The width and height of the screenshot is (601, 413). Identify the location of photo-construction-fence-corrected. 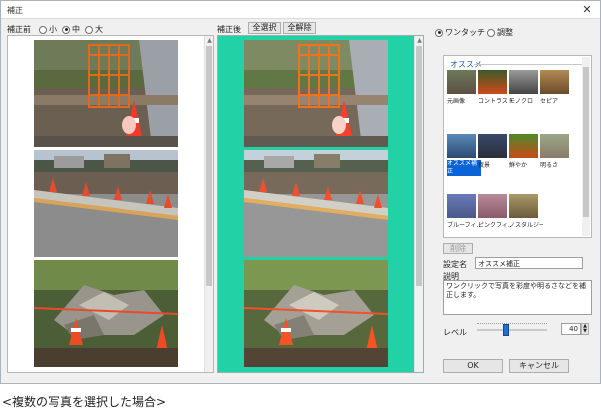
(316, 93).